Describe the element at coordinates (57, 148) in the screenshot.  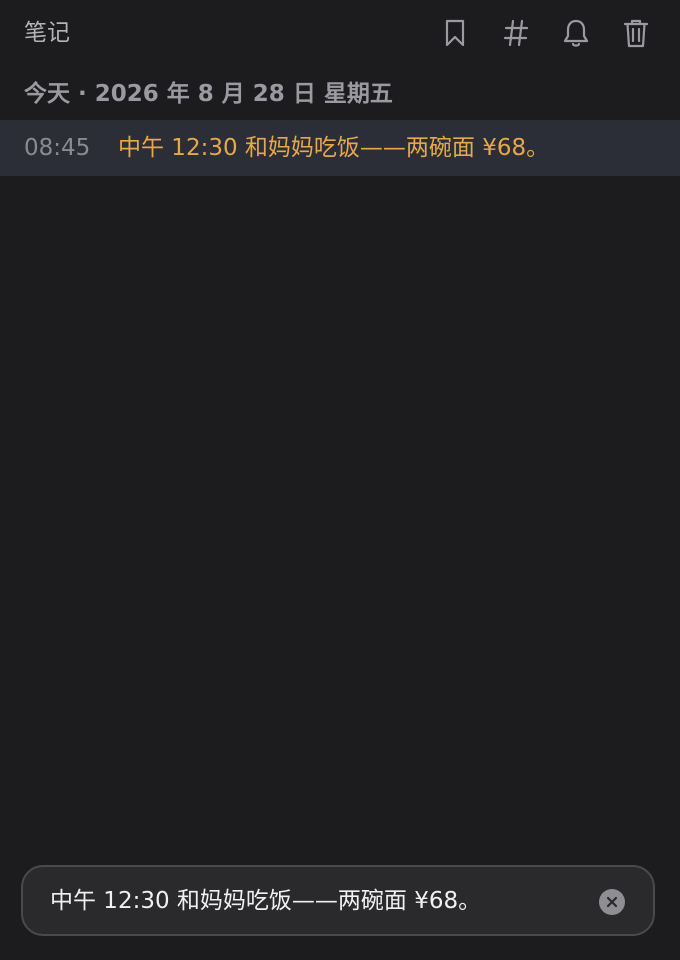
I see `note-time: 08:45` at that location.